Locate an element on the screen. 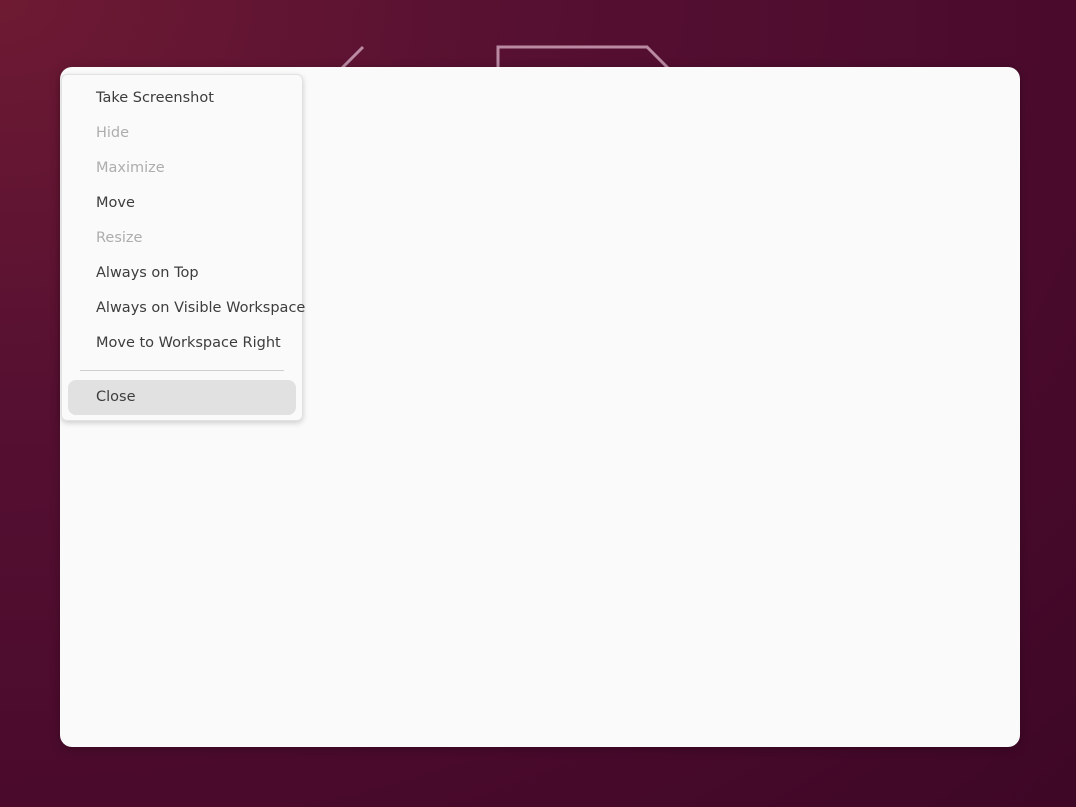  menu-item-always-on-top: Always on Top is located at coordinates (182, 273).